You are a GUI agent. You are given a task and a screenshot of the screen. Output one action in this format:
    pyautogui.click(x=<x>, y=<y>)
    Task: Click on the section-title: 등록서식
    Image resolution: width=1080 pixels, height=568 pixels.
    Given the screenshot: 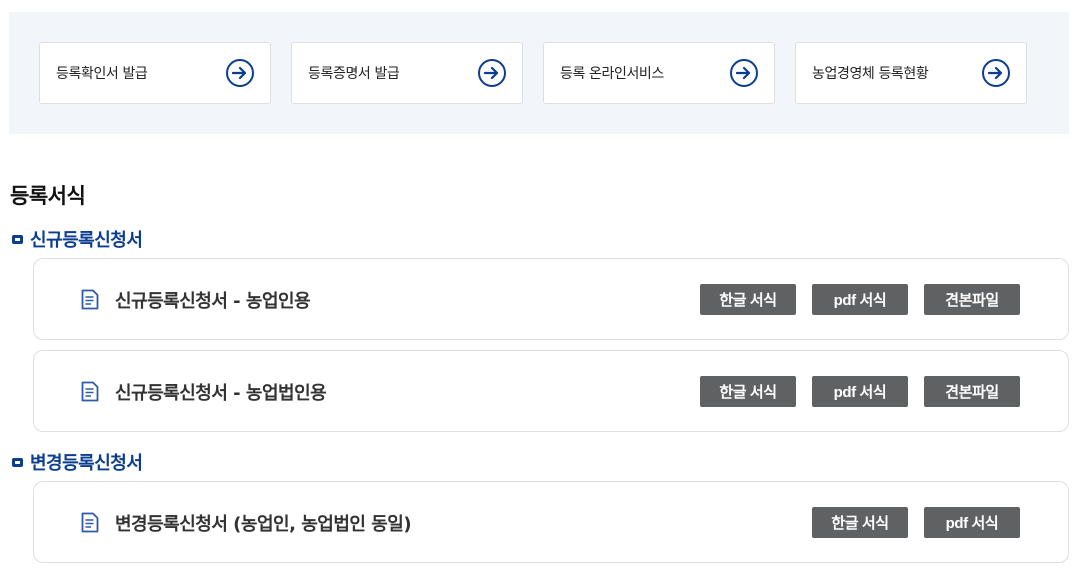 What is the action you would take?
    pyautogui.click(x=48, y=196)
    